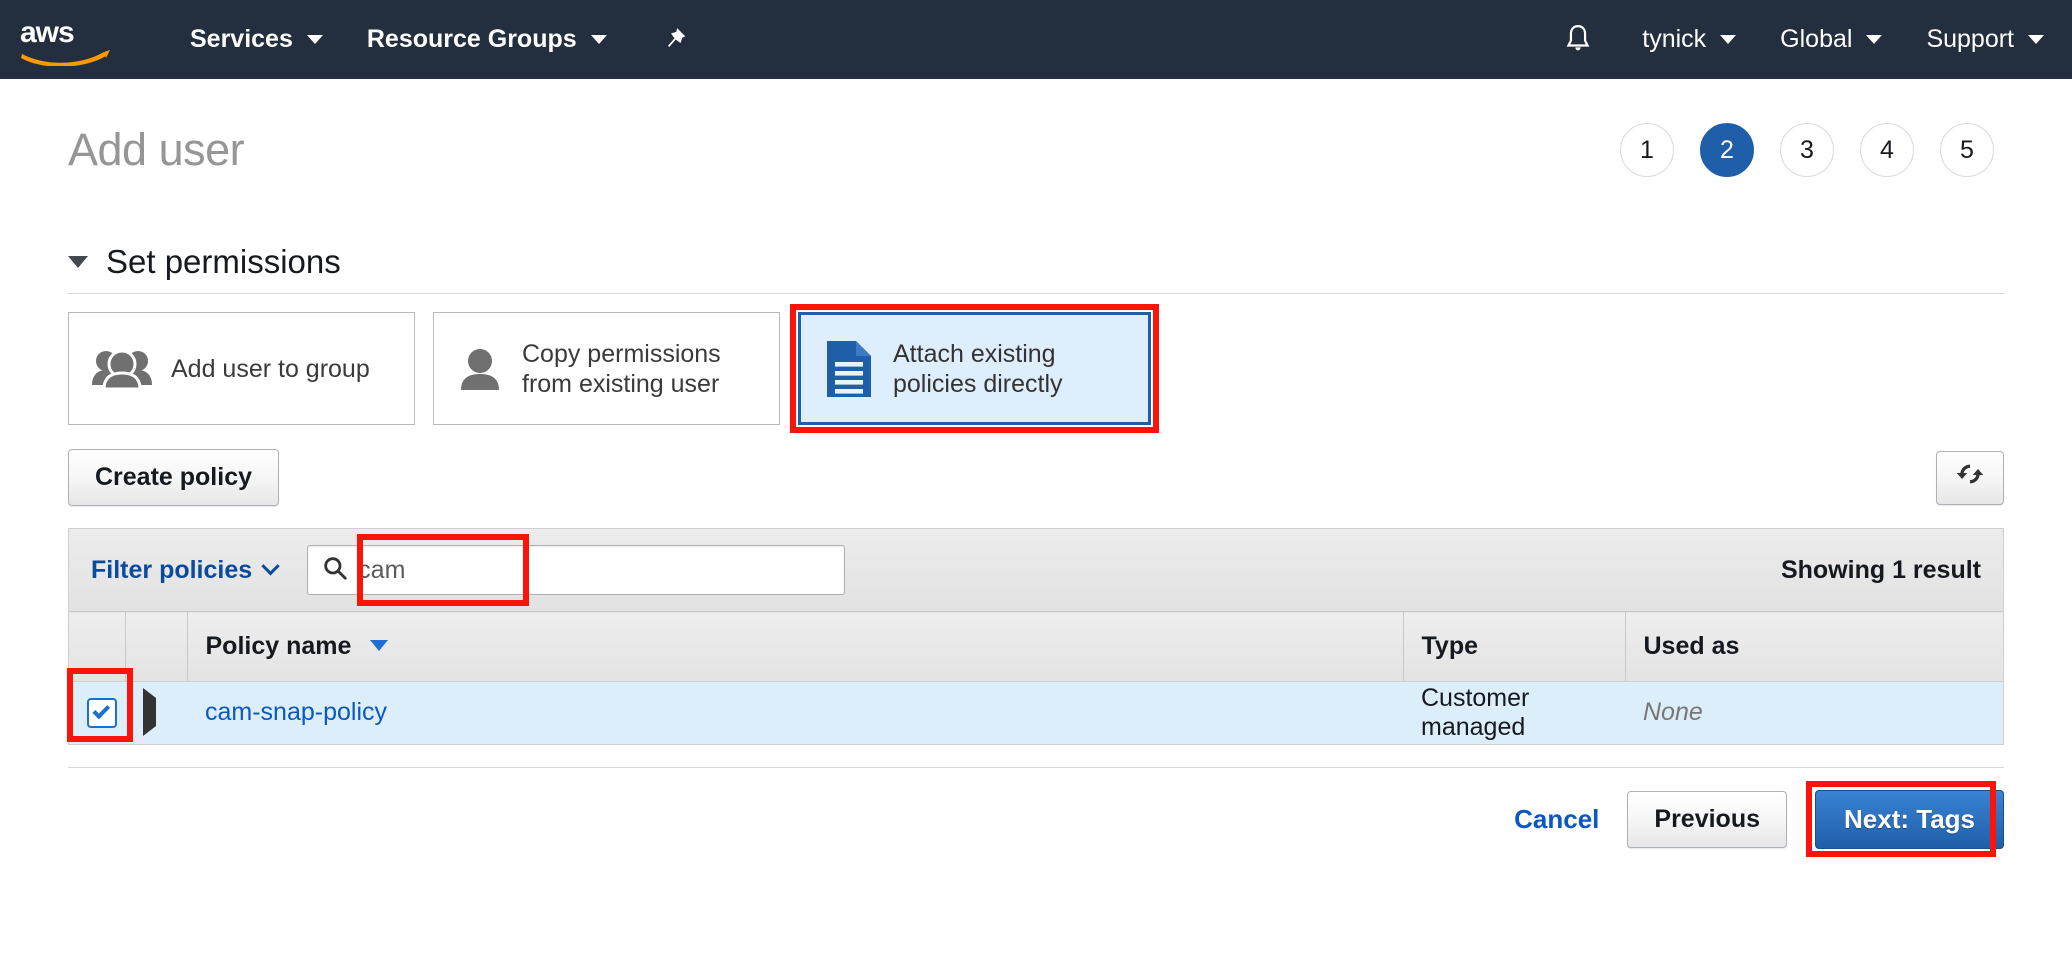  I want to click on th-policy-name: Policy name, so click(795, 646).